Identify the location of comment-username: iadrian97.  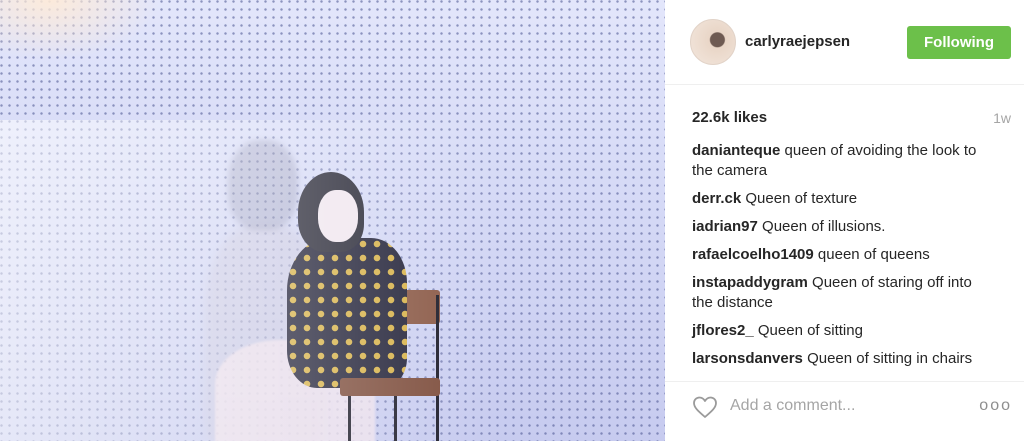
(725, 226).